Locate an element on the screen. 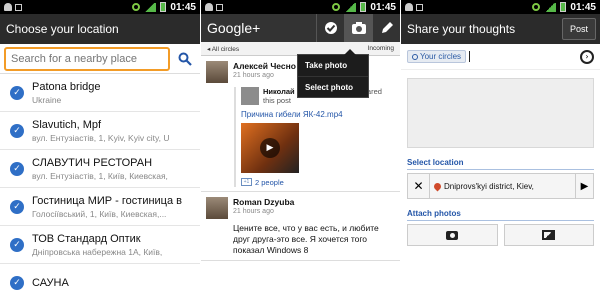 This screenshot has height=294, width=600. text-cursor is located at coordinates (470, 56).